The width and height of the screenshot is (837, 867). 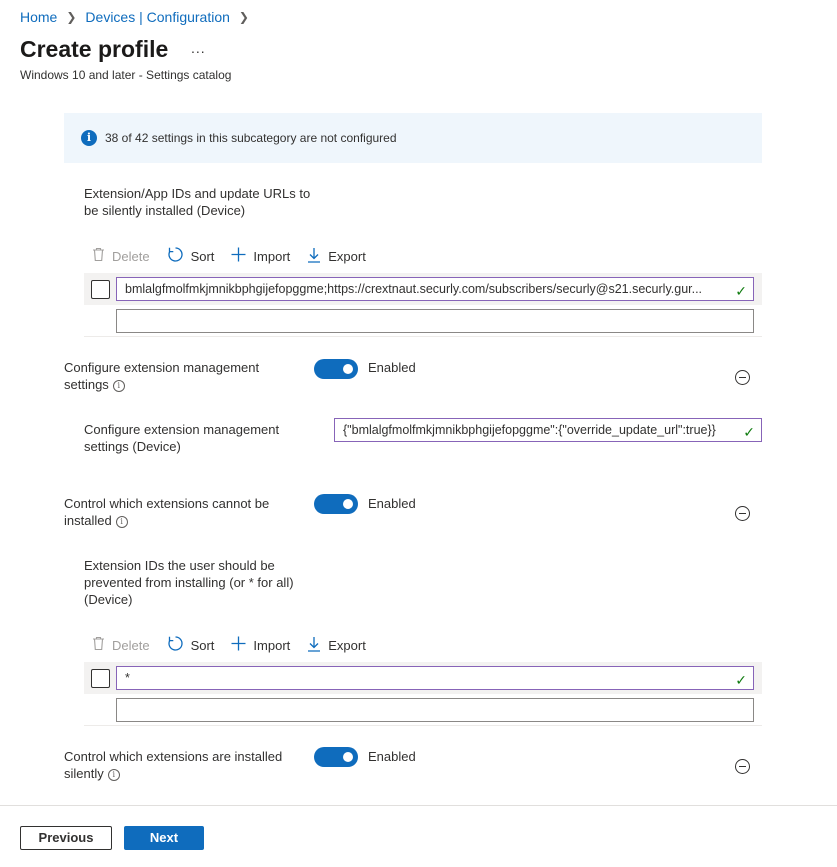 I want to click on configure-extension-management-label: Configure extension management settings i, so click(x=162, y=376).